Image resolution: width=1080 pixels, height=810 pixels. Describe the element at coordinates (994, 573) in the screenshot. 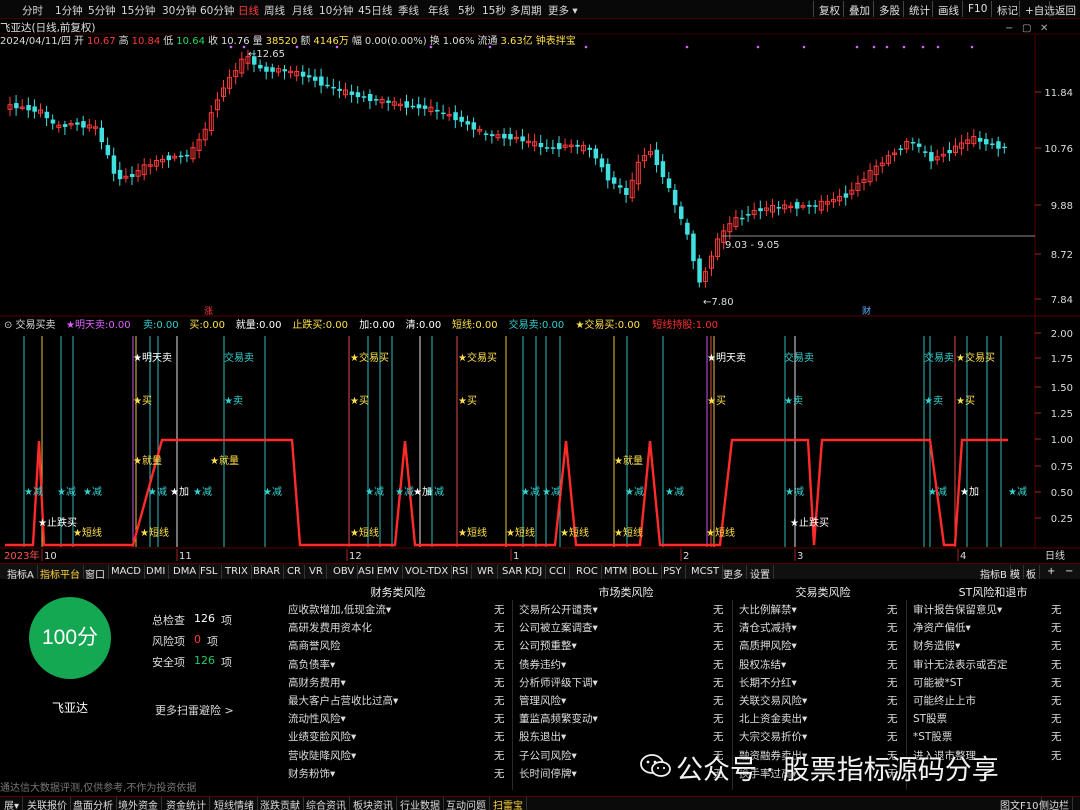

I see `indicator-tab-right-0: 指标B` at that location.